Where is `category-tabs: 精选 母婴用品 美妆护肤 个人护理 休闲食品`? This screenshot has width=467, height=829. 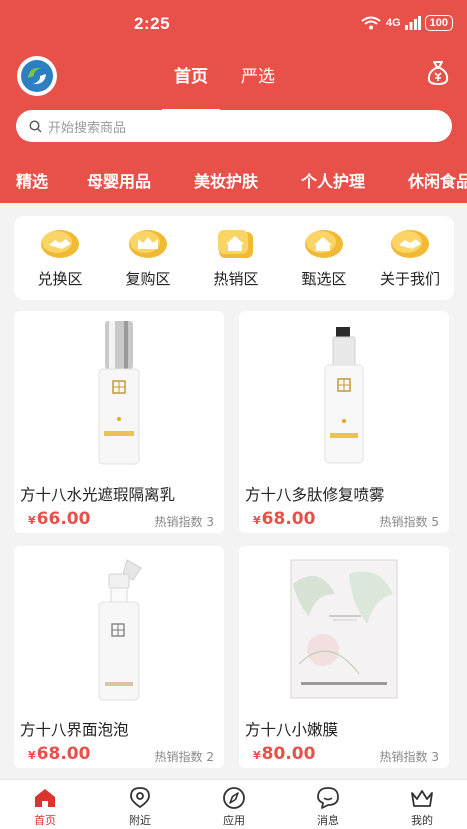
category-tabs: 精选 母婴用品 美妆护肤 个人护理 休闲食品 is located at coordinates (233, 183).